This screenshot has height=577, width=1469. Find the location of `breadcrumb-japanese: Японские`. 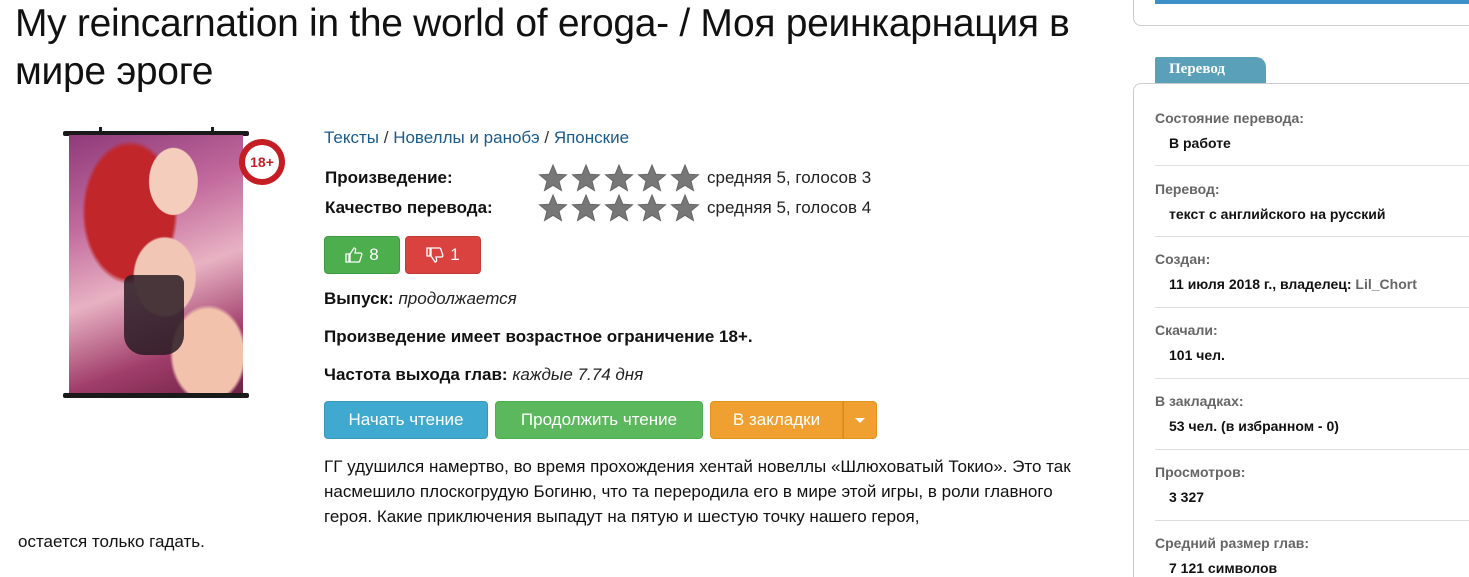

breadcrumb-japanese: Японские is located at coordinates (591, 137).